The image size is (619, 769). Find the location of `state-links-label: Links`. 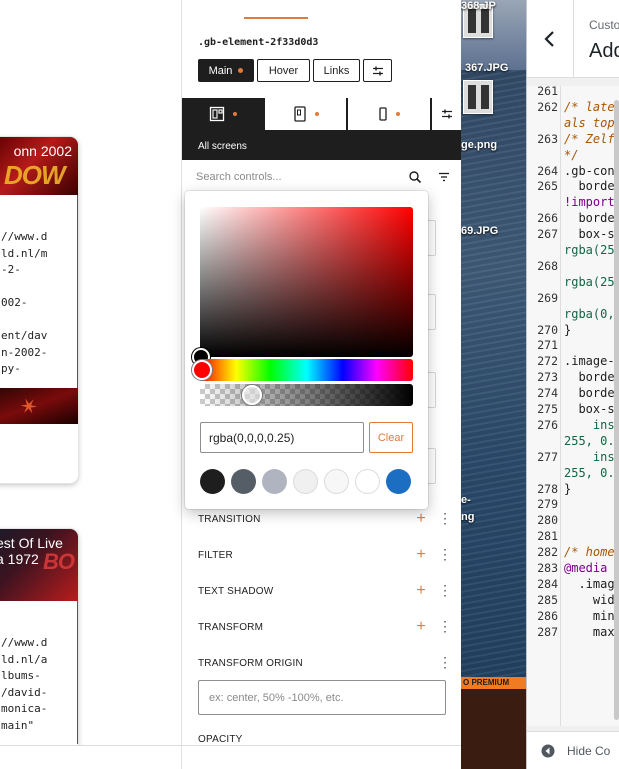

state-links-label: Links is located at coordinates (336, 70).